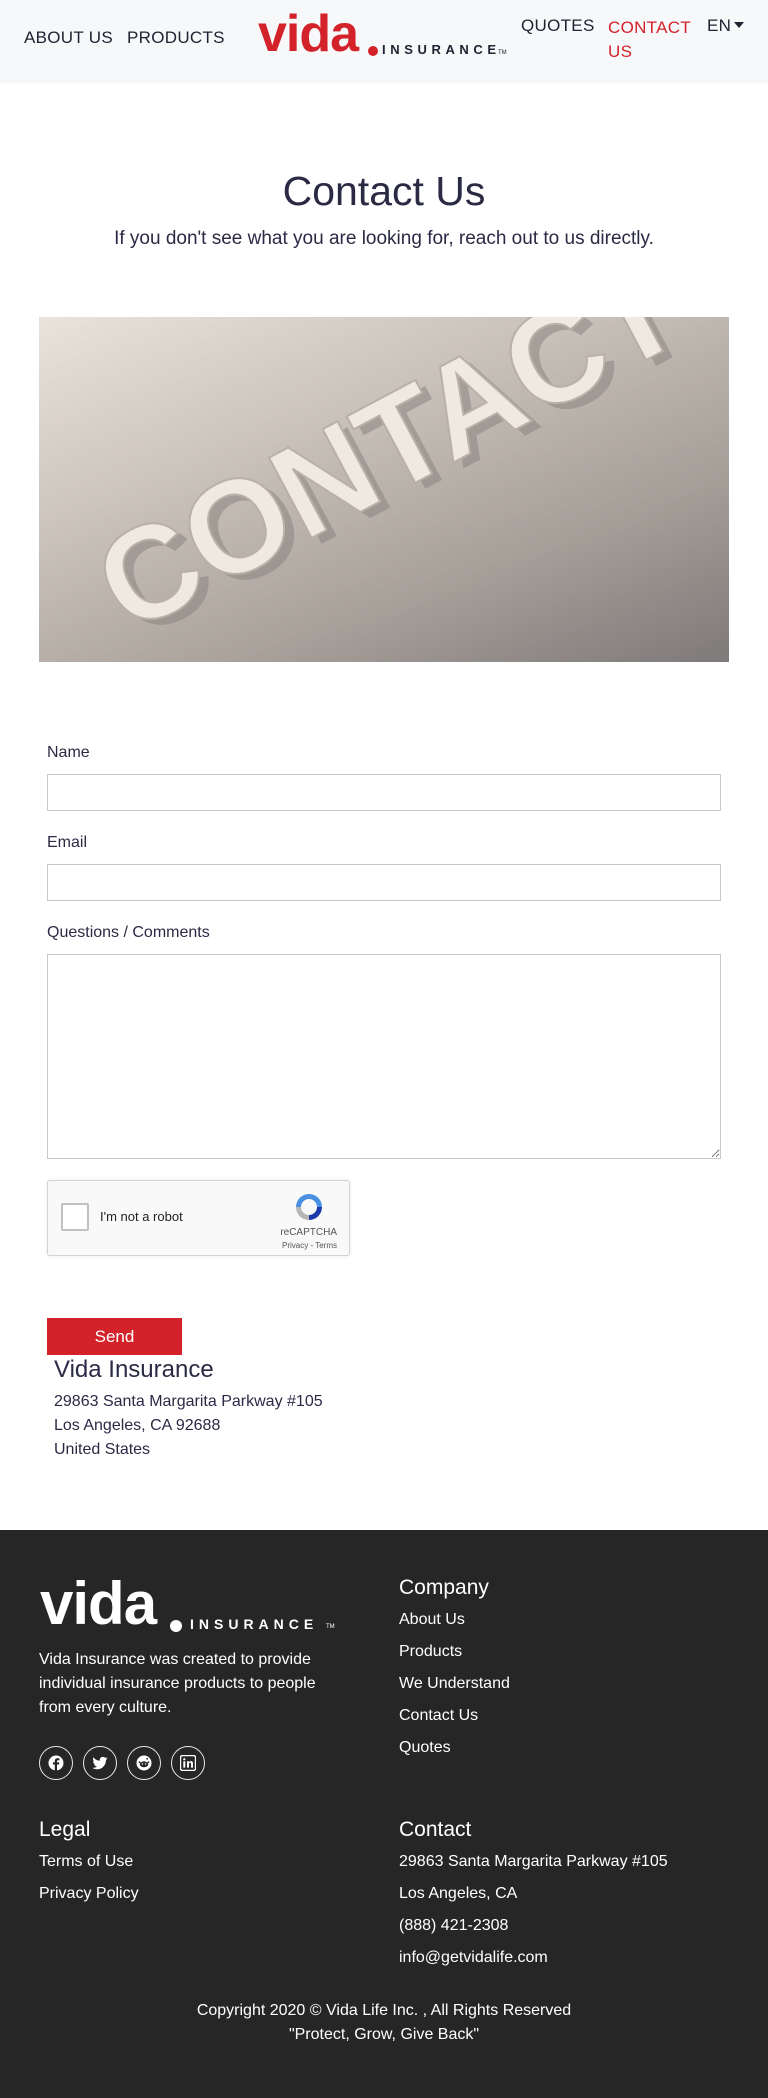  What do you see at coordinates (308, 1232) in the screenshot?
I see `recaptcha-brand: reCAPTCHA` at bounding box center [308, 1232].